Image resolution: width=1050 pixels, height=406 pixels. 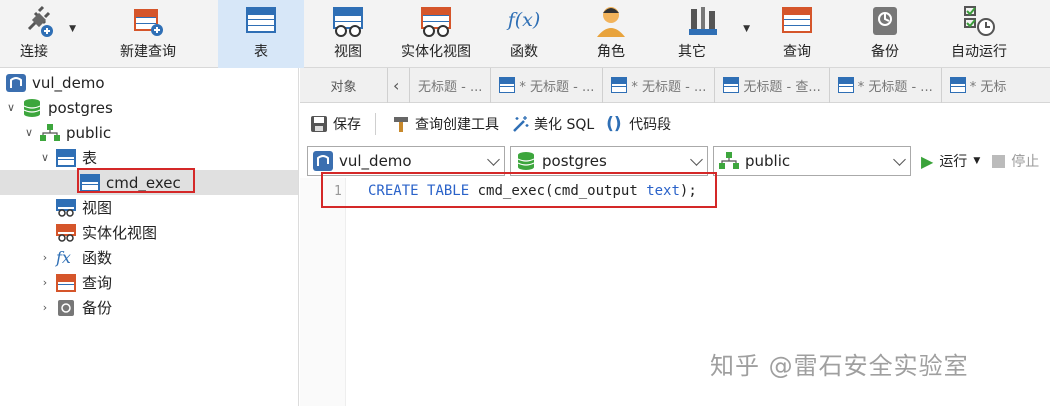 I want to click on save-label: 保存, so click(x=347, y=125).